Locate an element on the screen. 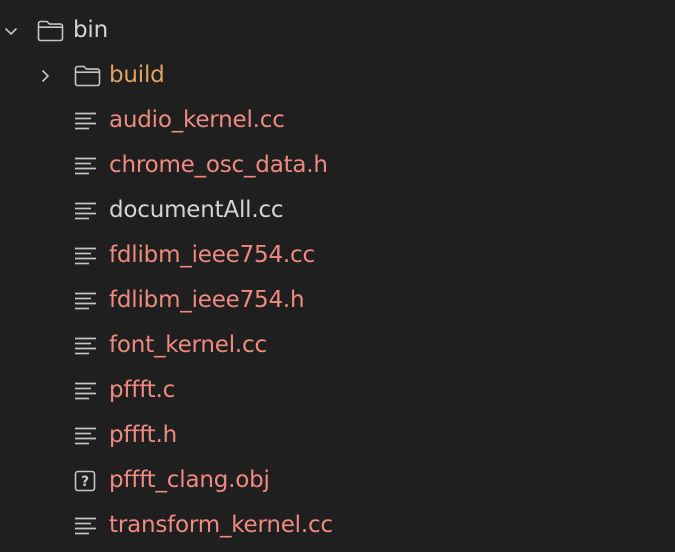  file-label: font_kernel.cc is located at coordinates (188, 345).